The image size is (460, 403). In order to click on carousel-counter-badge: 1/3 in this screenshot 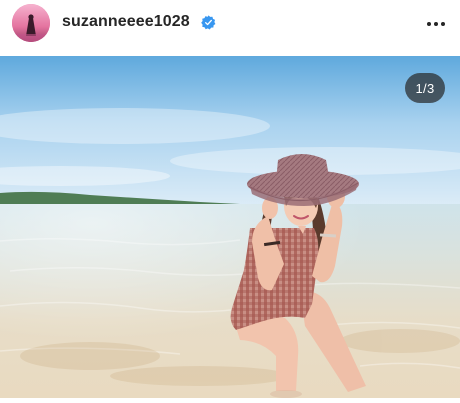, I will do `click(425, 88)`.